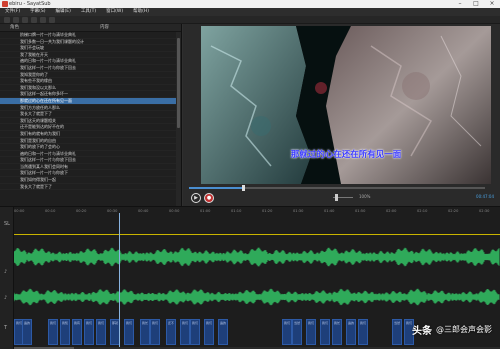  I want to click on menu-item: 窗口(W), so click(114, 12).